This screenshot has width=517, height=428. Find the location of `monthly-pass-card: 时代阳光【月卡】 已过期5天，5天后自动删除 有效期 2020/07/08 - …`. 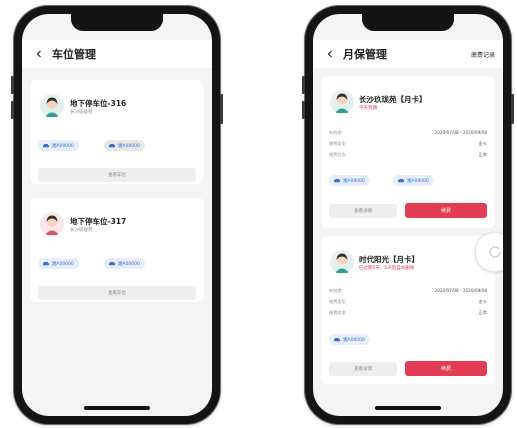

monthly-pass-card: 时代阳光【月卡】 已过期5天，5天后自动删除 有效期 2020/07/08 - … is located at coordinates (408, 310).